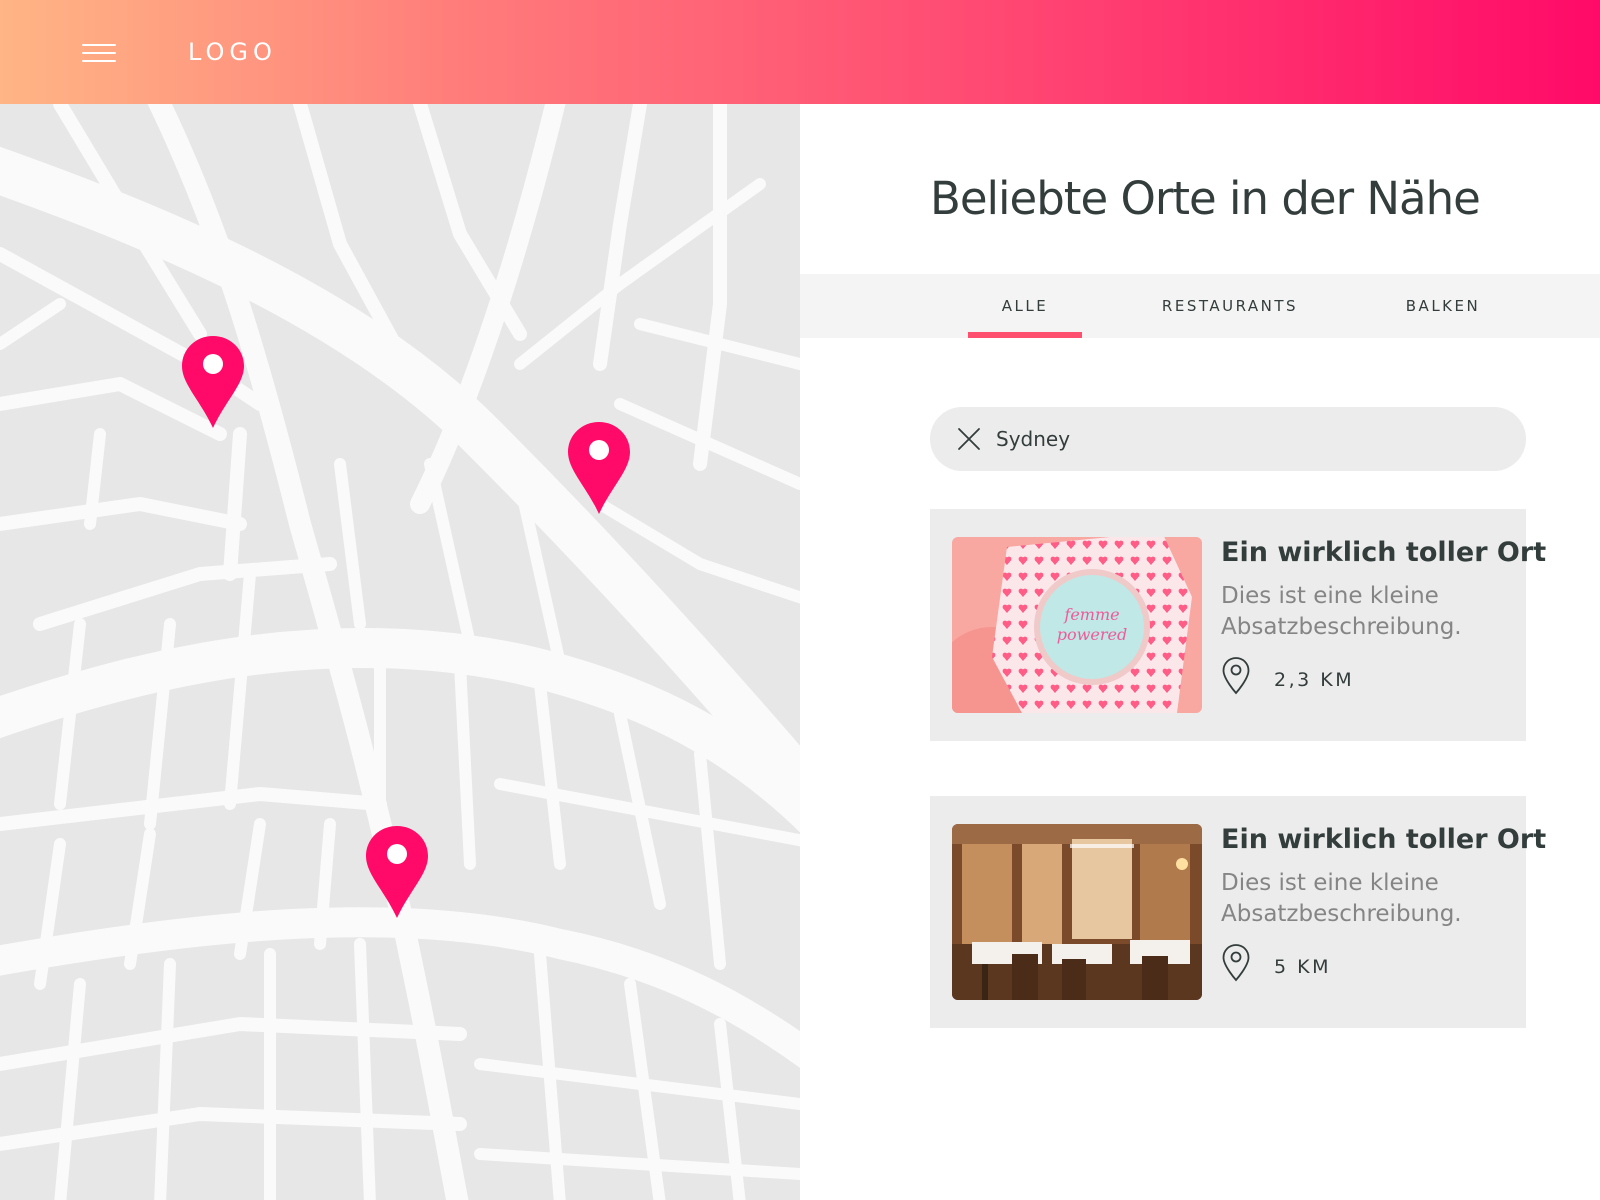 The height and width of the screenshot is (1200, 1600). Describe the element at coordinates (1302, 967) in the screenshot. I see `card-distance: 5 KM` at that location.